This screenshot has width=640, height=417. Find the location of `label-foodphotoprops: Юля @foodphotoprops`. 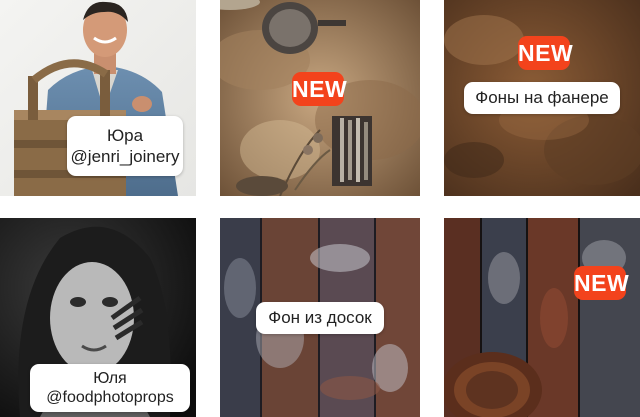

label-foodphotoprops: Юля @foodphotoprops is located at coordinates (110, 388).